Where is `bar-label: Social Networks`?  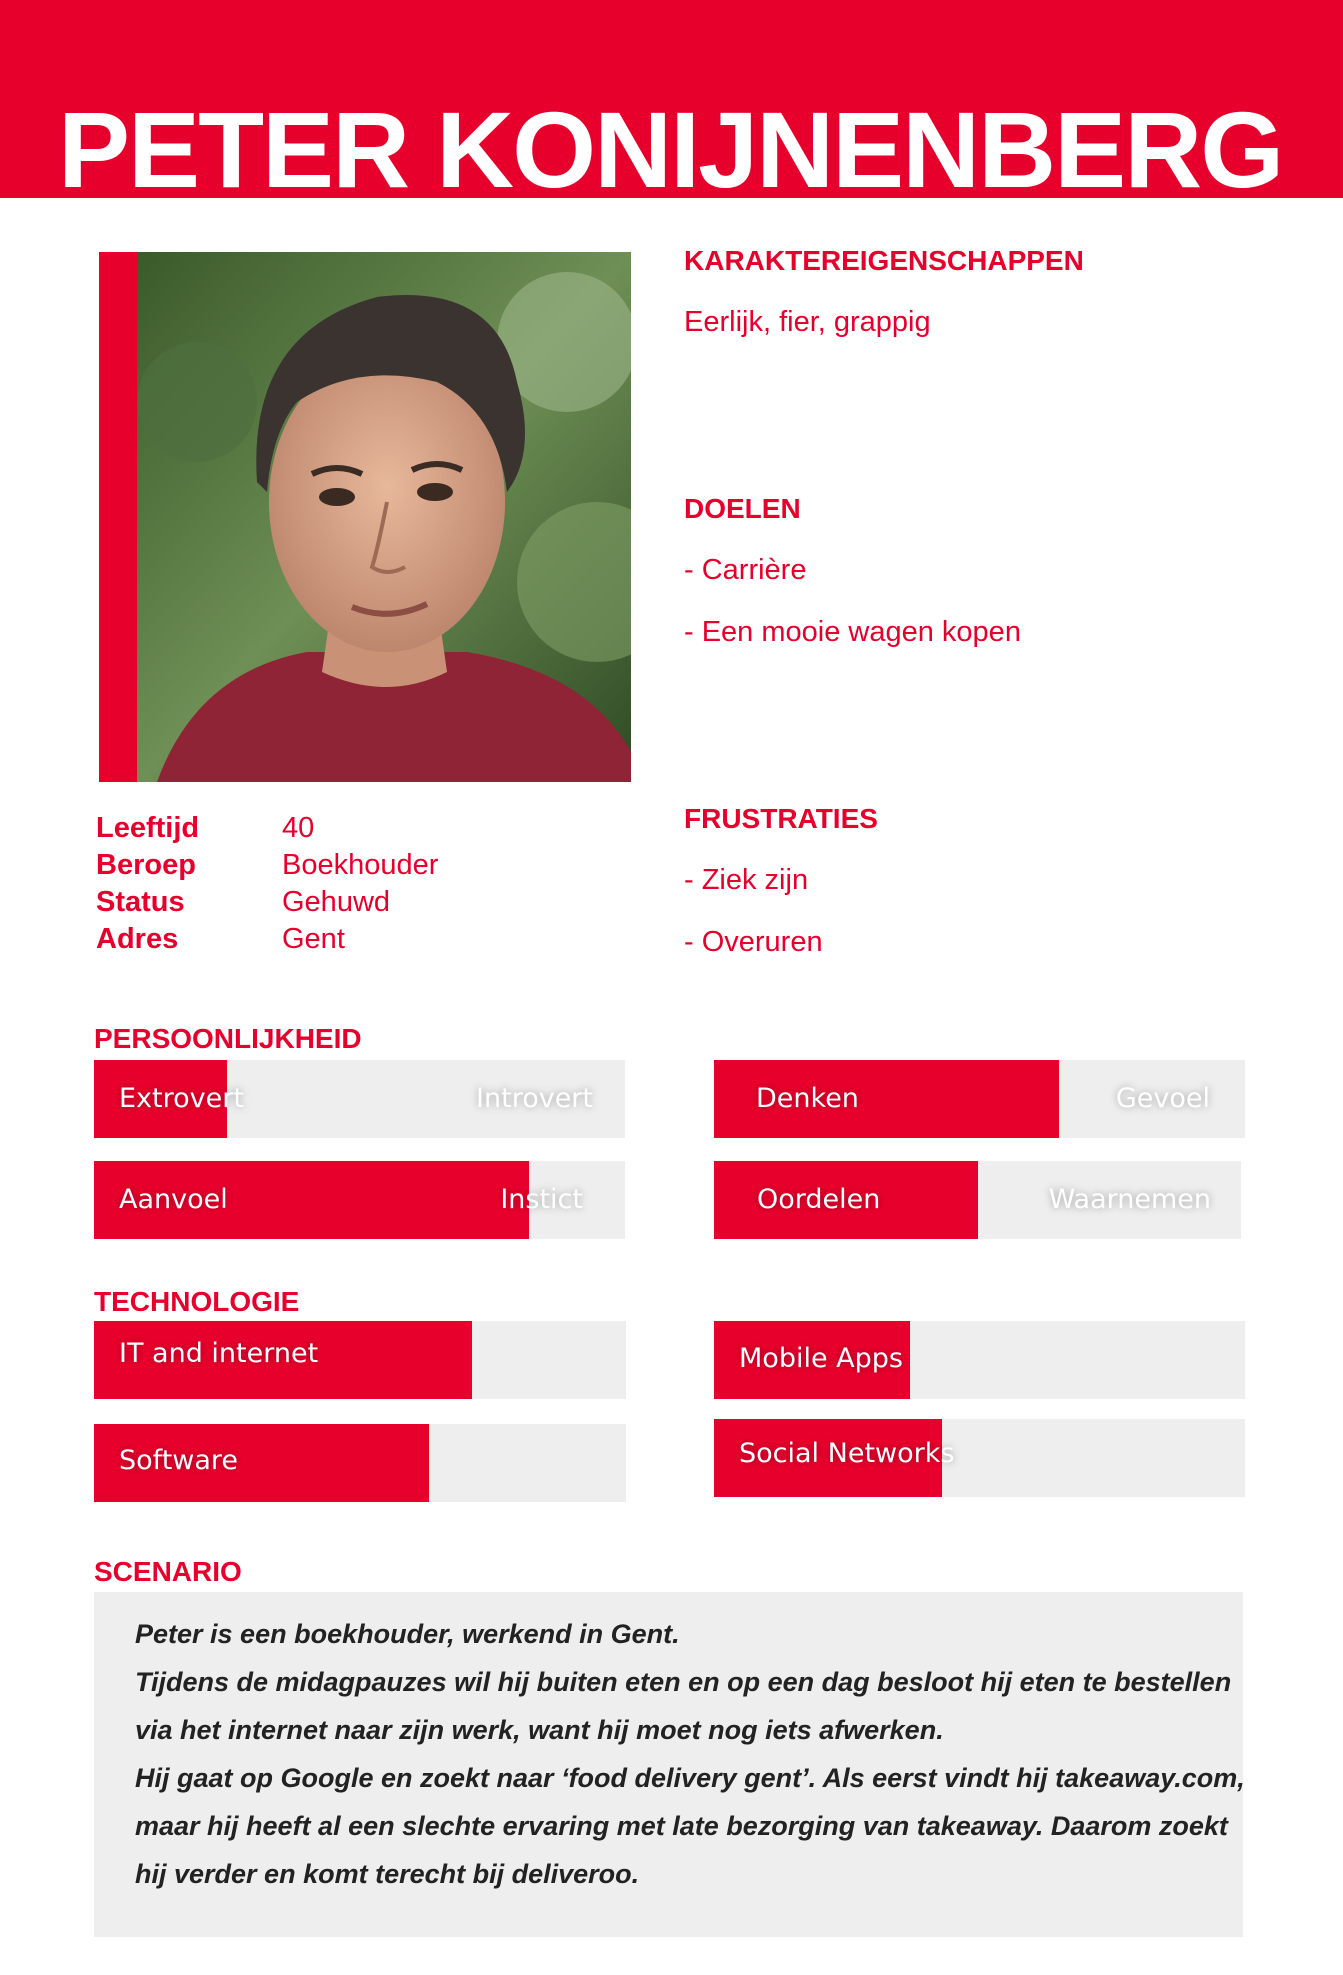
bar-label: Social Networks is located at coordinates (847, 1453).